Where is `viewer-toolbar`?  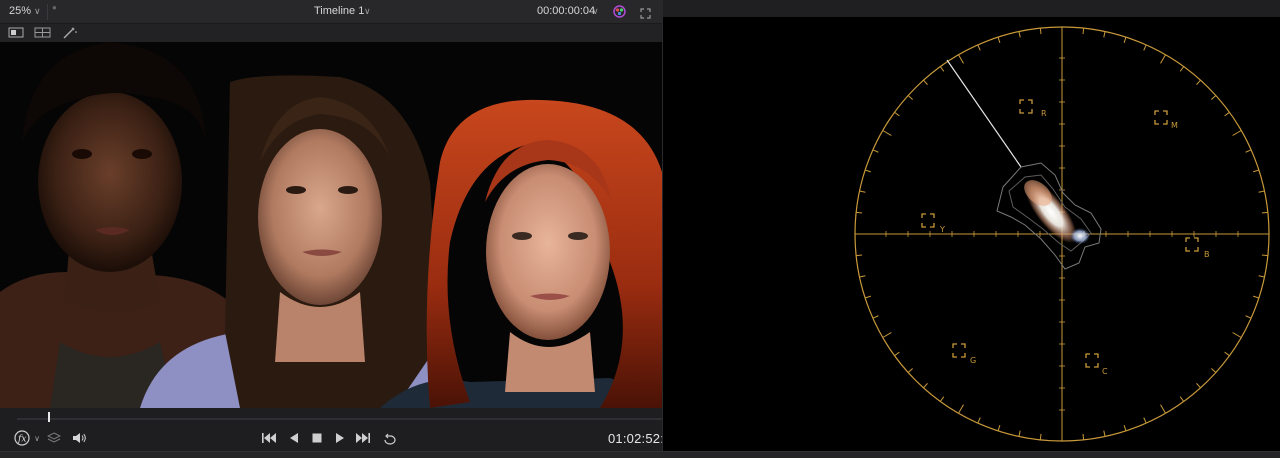
viewer-toolbar is located at coordinates (331, 33).